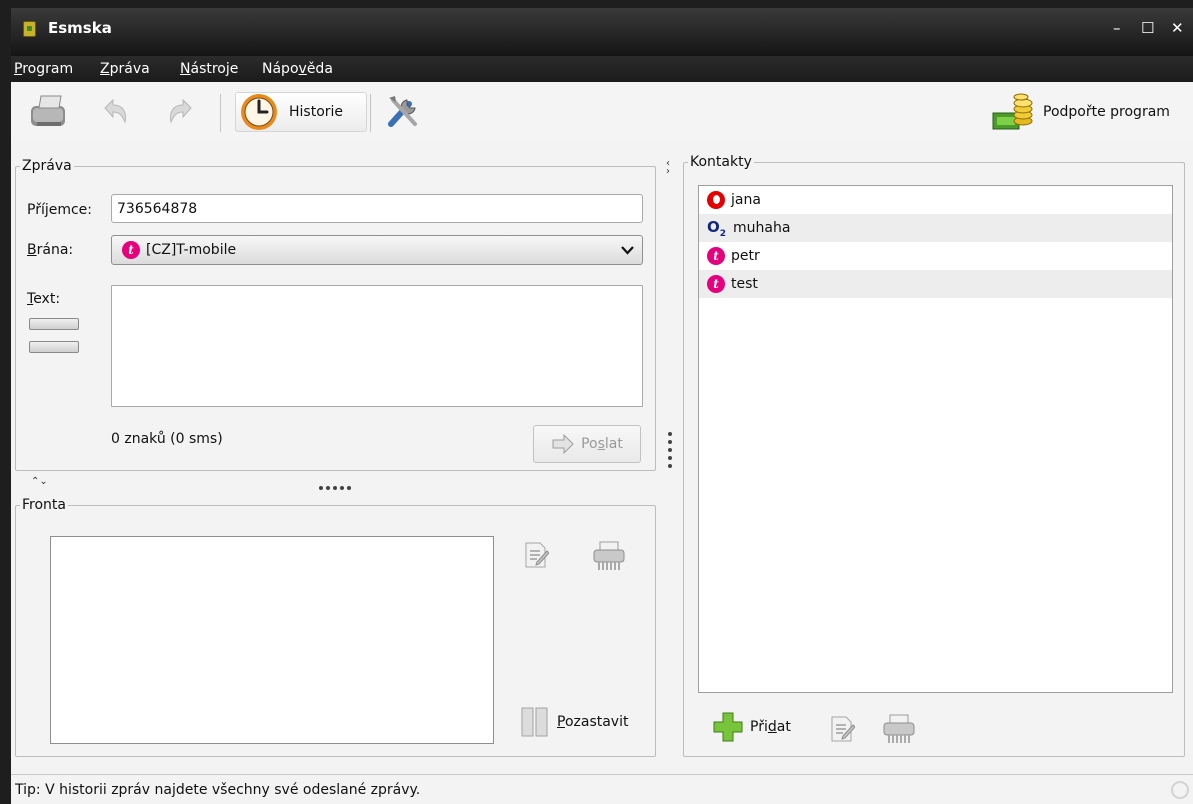 The width and height of the screenshot is (1193, 804). I want to click on contact-item: jana, so click(935, 200).